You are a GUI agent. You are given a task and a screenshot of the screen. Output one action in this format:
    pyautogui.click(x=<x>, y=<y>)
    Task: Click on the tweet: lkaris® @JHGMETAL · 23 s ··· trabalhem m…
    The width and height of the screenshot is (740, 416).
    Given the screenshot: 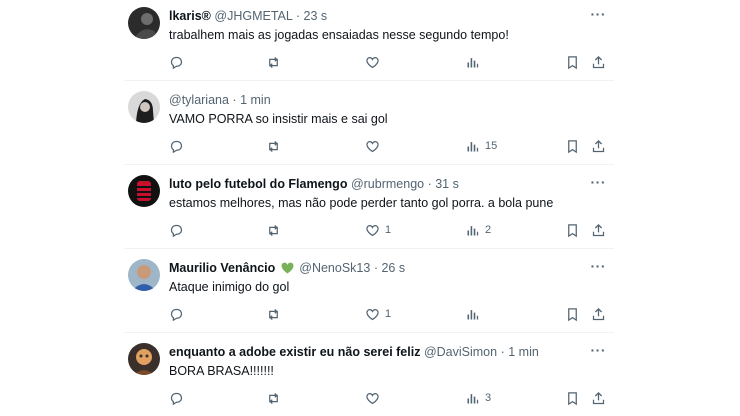 What is the action you would take?
    pyautogui.click(x=369, y=40)
    